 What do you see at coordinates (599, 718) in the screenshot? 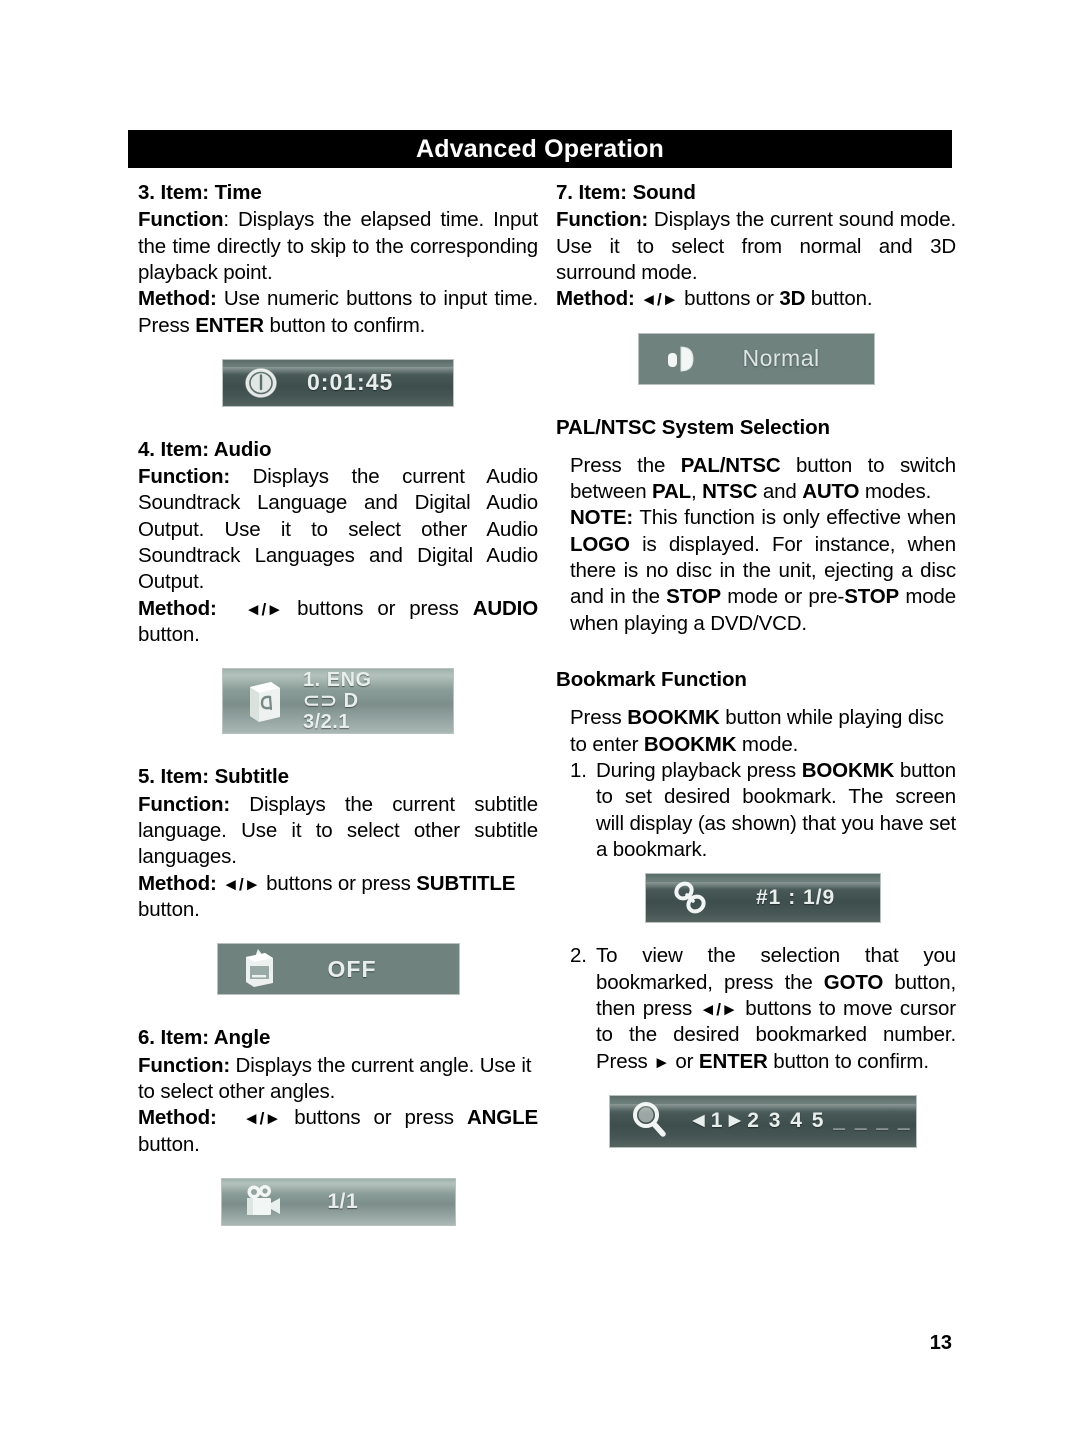
I see `text-run: Press` at bounding box center [599, 718].